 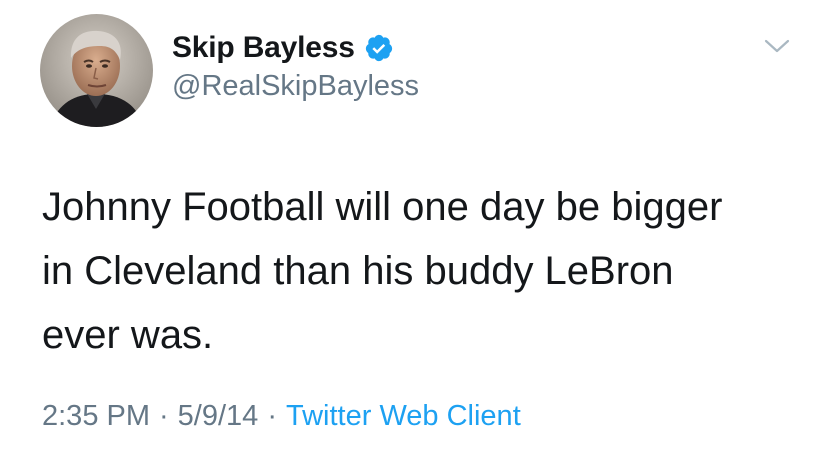 What do you see at coordinates (403, 416) in the screenshot?
I see `tweet-source-link: Twitter Web Client` at bounding box center [403, 416].